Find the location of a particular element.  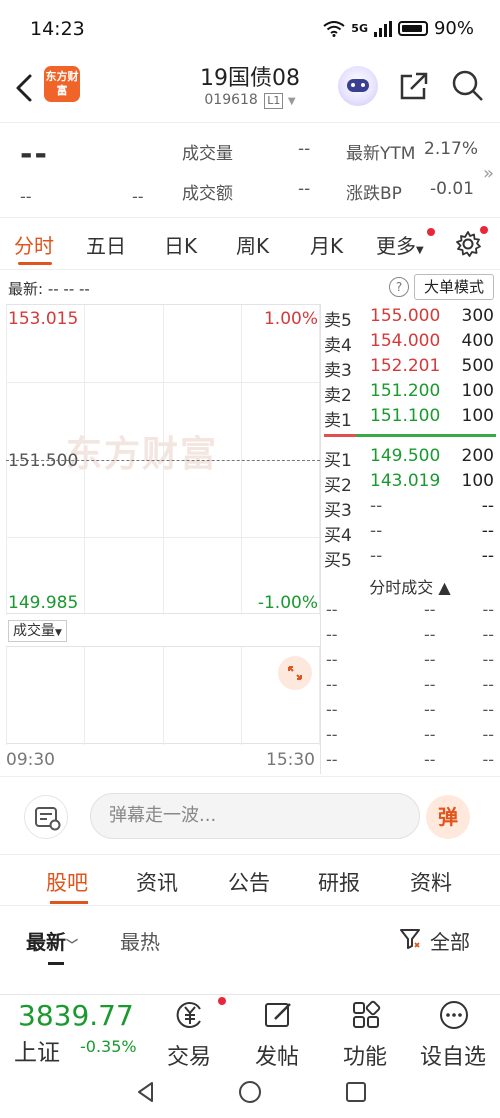

bp-value: -0.01 is located at coordinates (452, 189).